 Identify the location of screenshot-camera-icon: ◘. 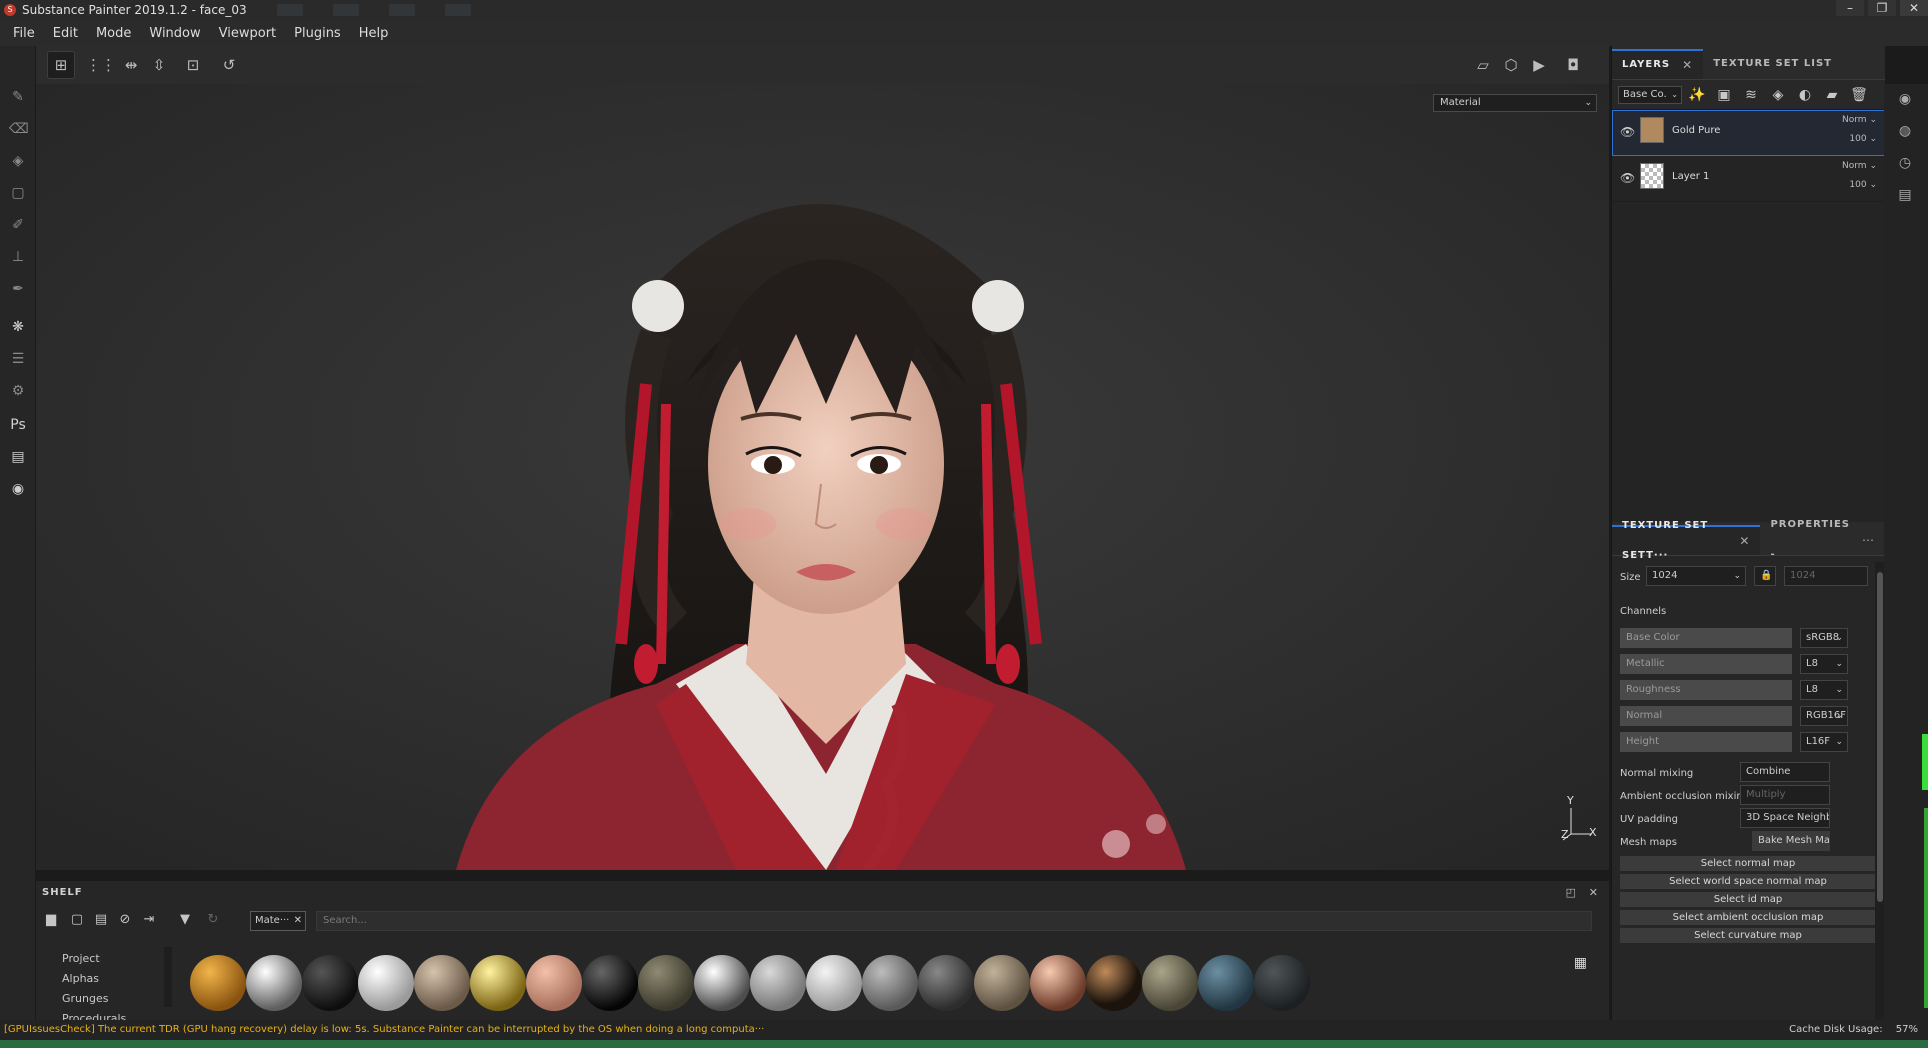
(1573, 65).